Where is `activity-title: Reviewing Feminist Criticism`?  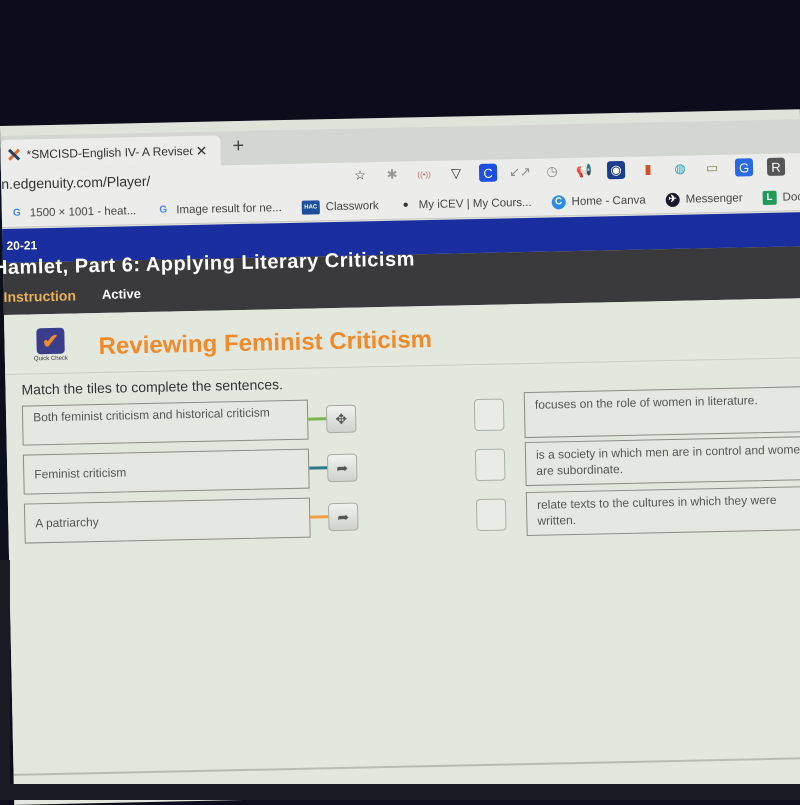
activity-title: Reviewing Feminist Criticism is located at coordinates (265, 343).